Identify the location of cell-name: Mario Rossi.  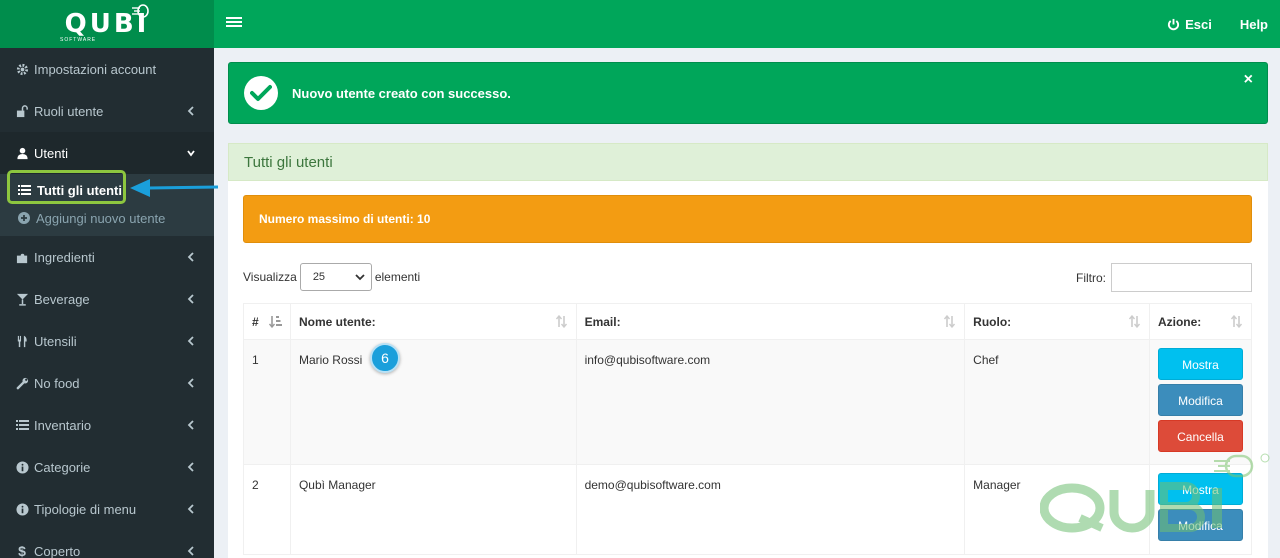
(433, 402).